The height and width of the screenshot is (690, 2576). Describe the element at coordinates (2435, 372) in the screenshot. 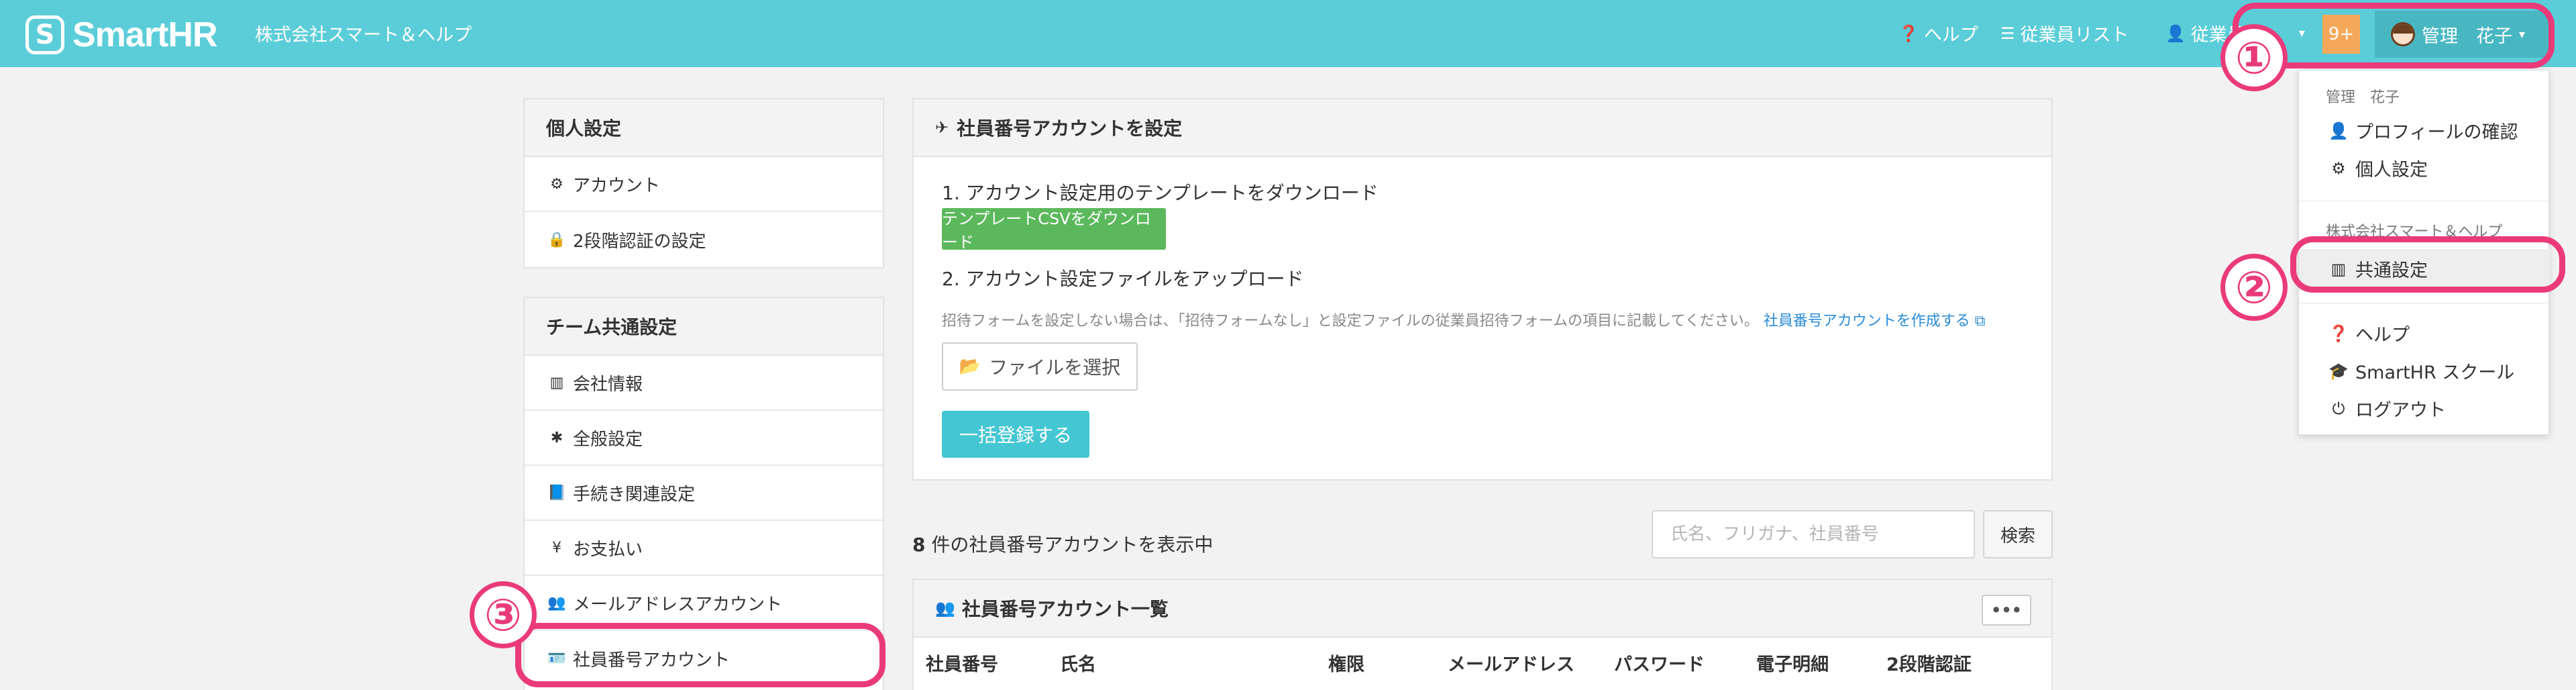

I see `dropdown-item-school-label: SmartHR スクール` at that location.